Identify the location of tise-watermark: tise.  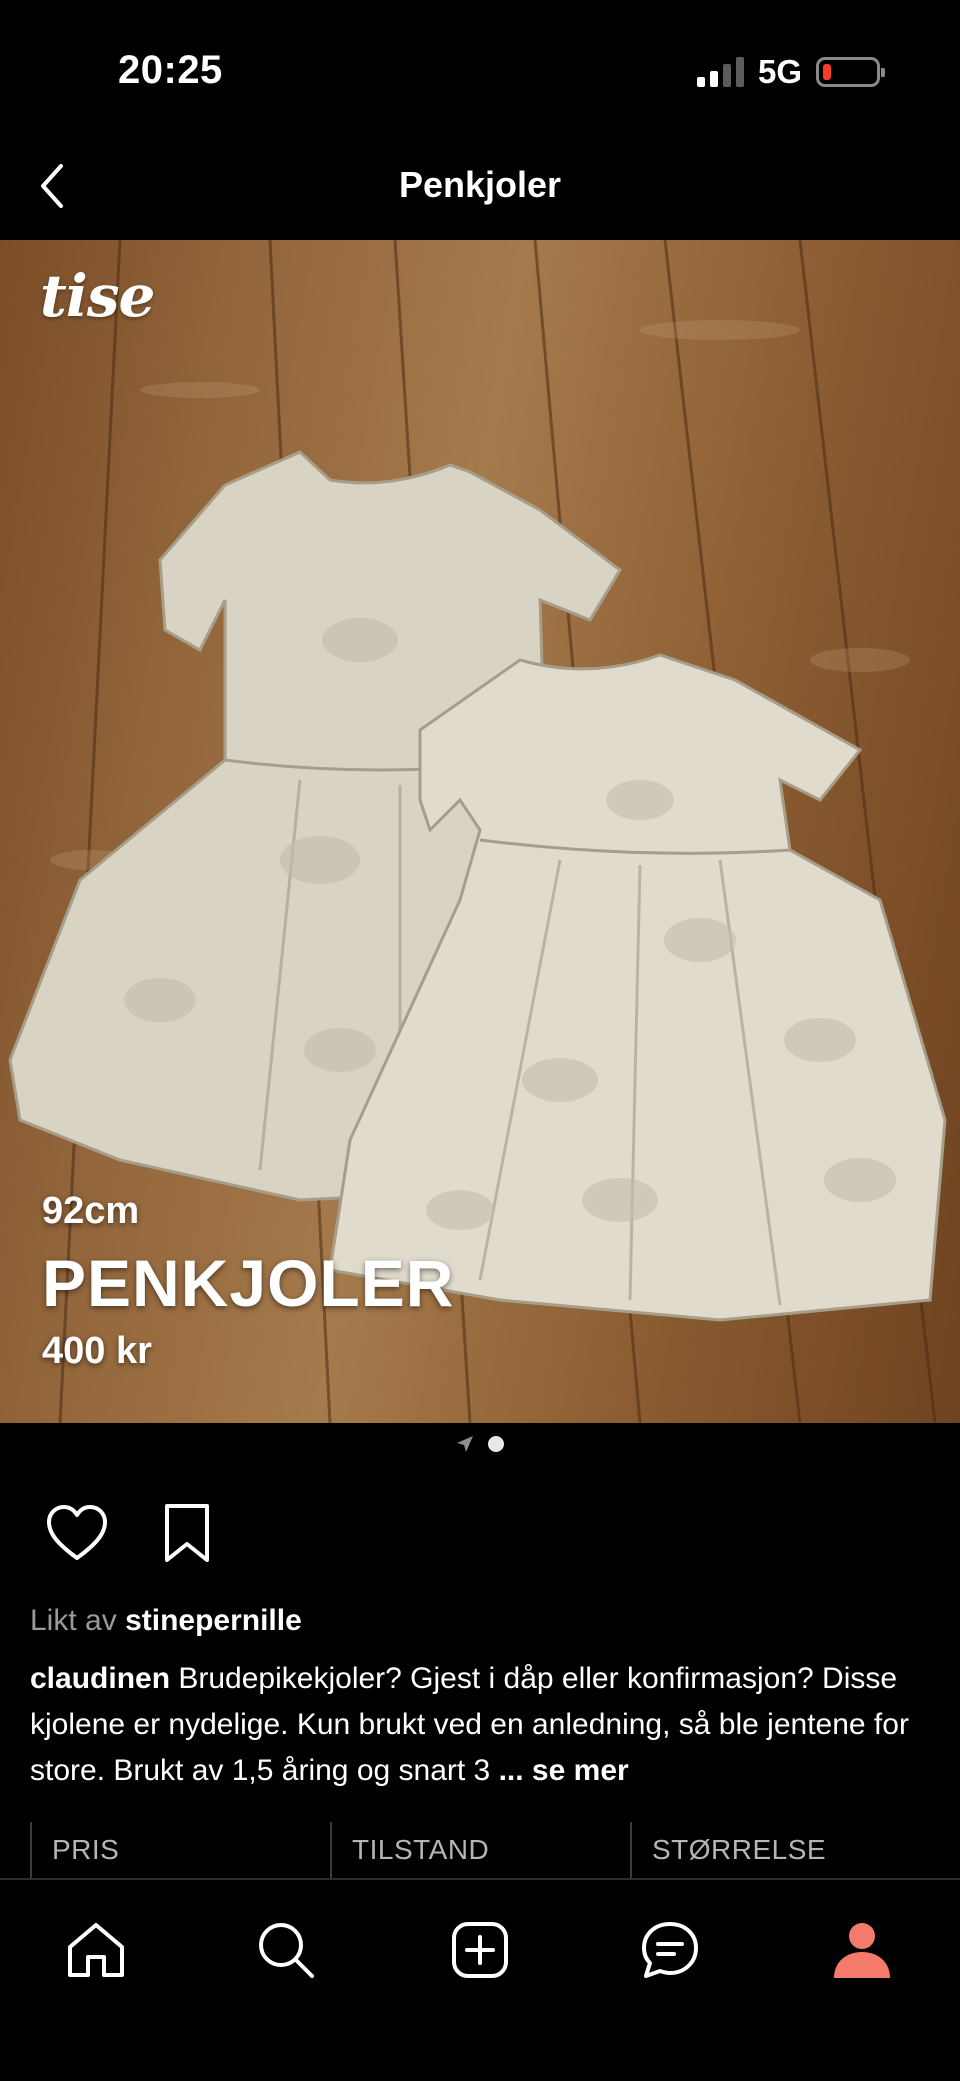
(97, 296).